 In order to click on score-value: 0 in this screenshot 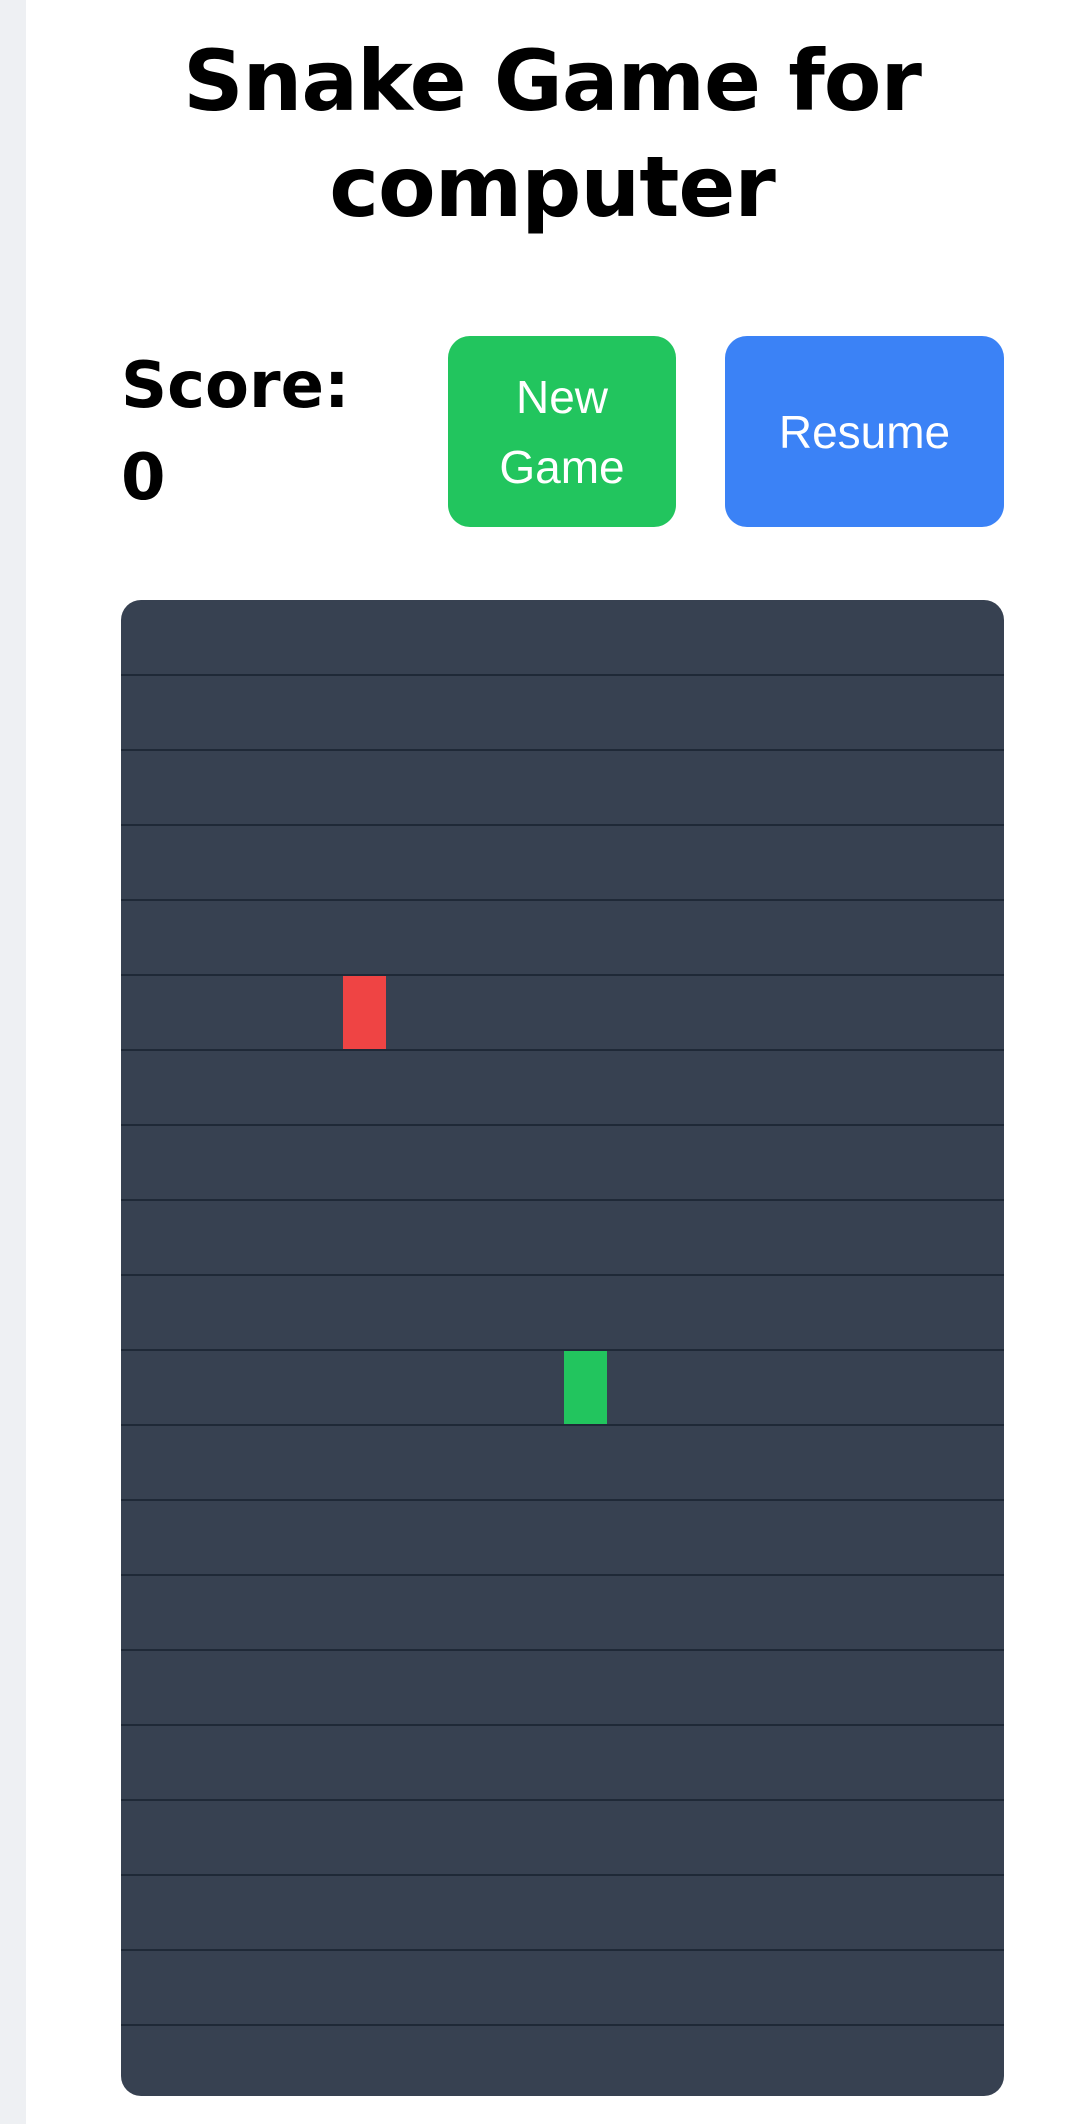, I will do `click(143, 478)`.